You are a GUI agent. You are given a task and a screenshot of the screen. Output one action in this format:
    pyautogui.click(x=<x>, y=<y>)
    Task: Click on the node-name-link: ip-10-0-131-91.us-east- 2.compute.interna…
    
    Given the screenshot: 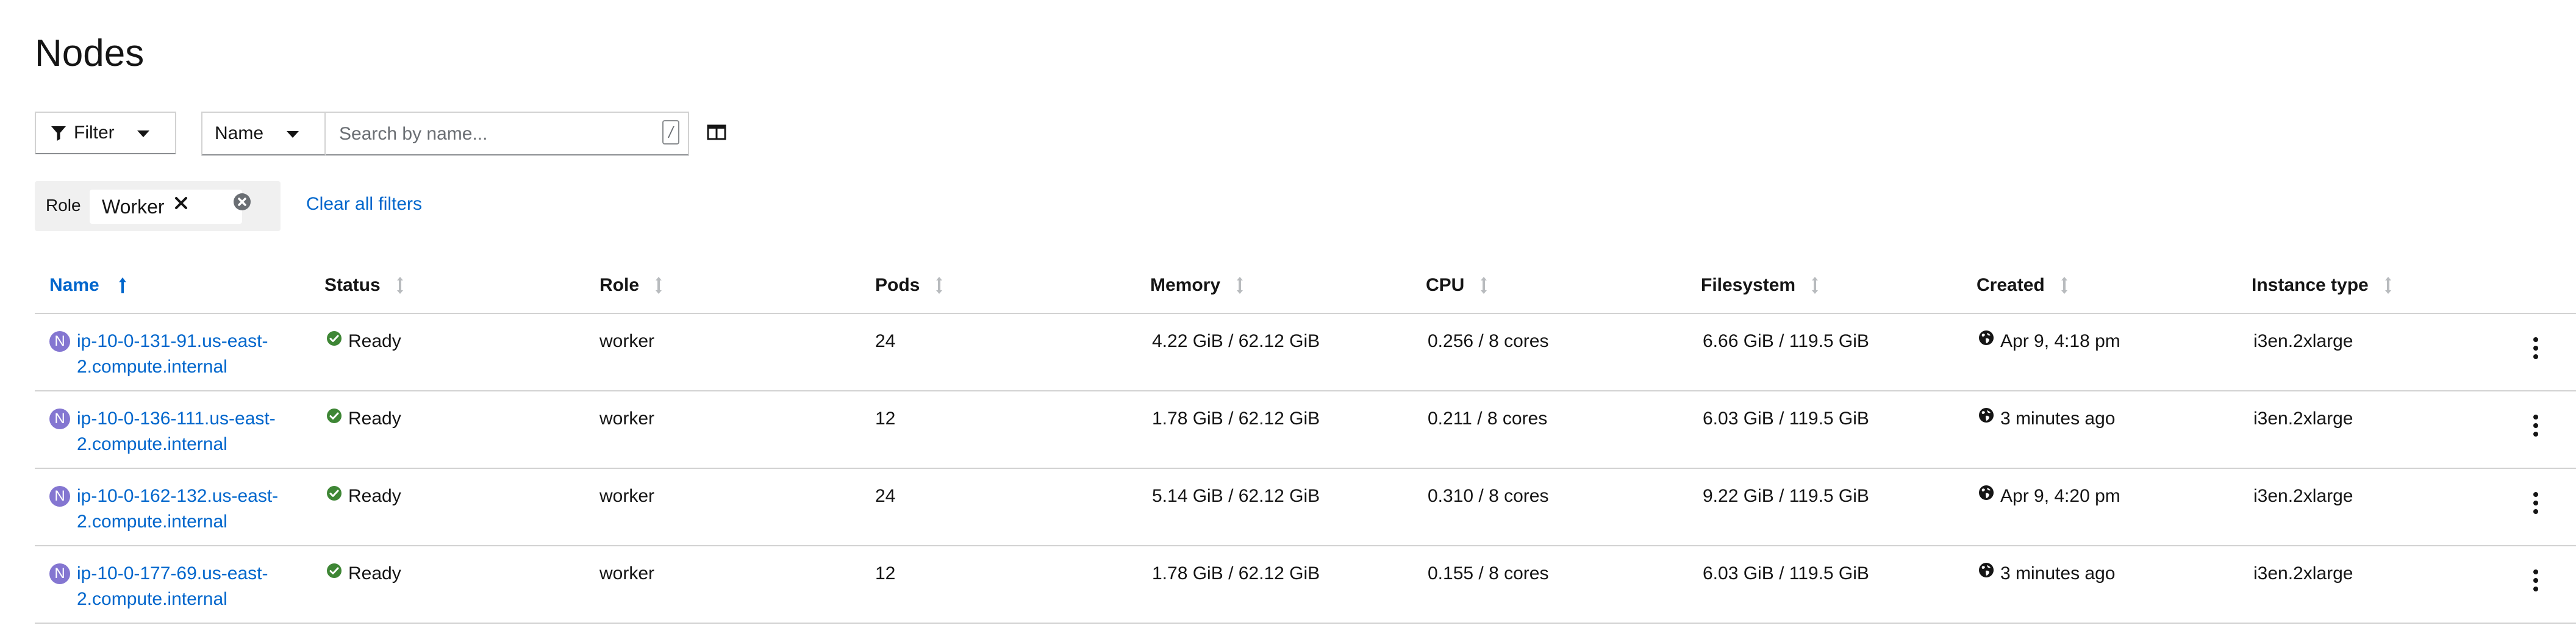 What is the action you would take?
    pyautogui.click(x=193, y=354)
    